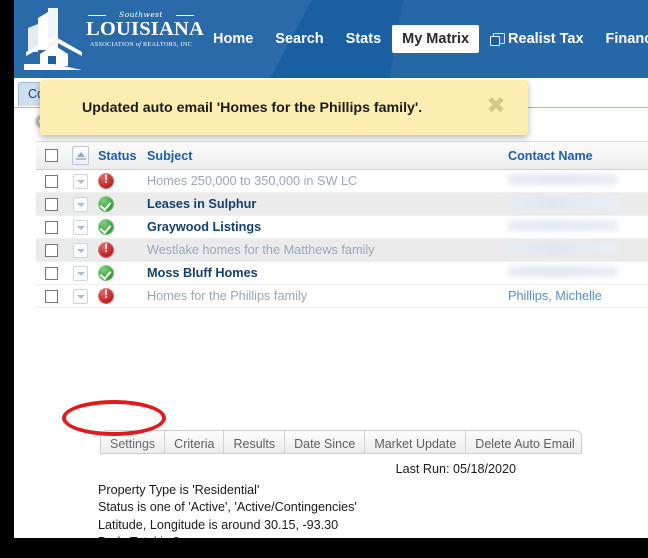 The height and width of the screenshot is (558, 648). I want to click on column-header-subject: Subject, so click(170, 156).